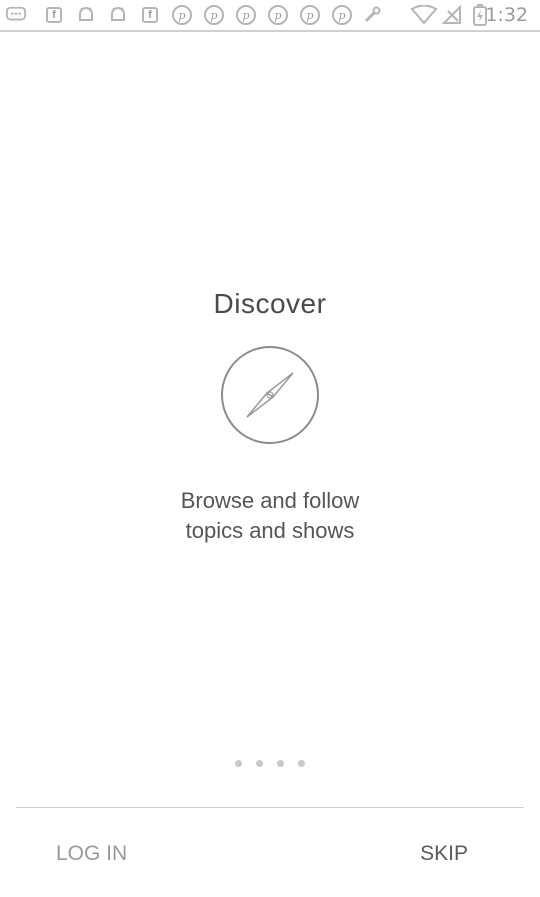 Image resolution: width=540 pixels, height=897 pixels. I want to click on status-bar: f f p p p p p p 1:32, so click(270, 16).